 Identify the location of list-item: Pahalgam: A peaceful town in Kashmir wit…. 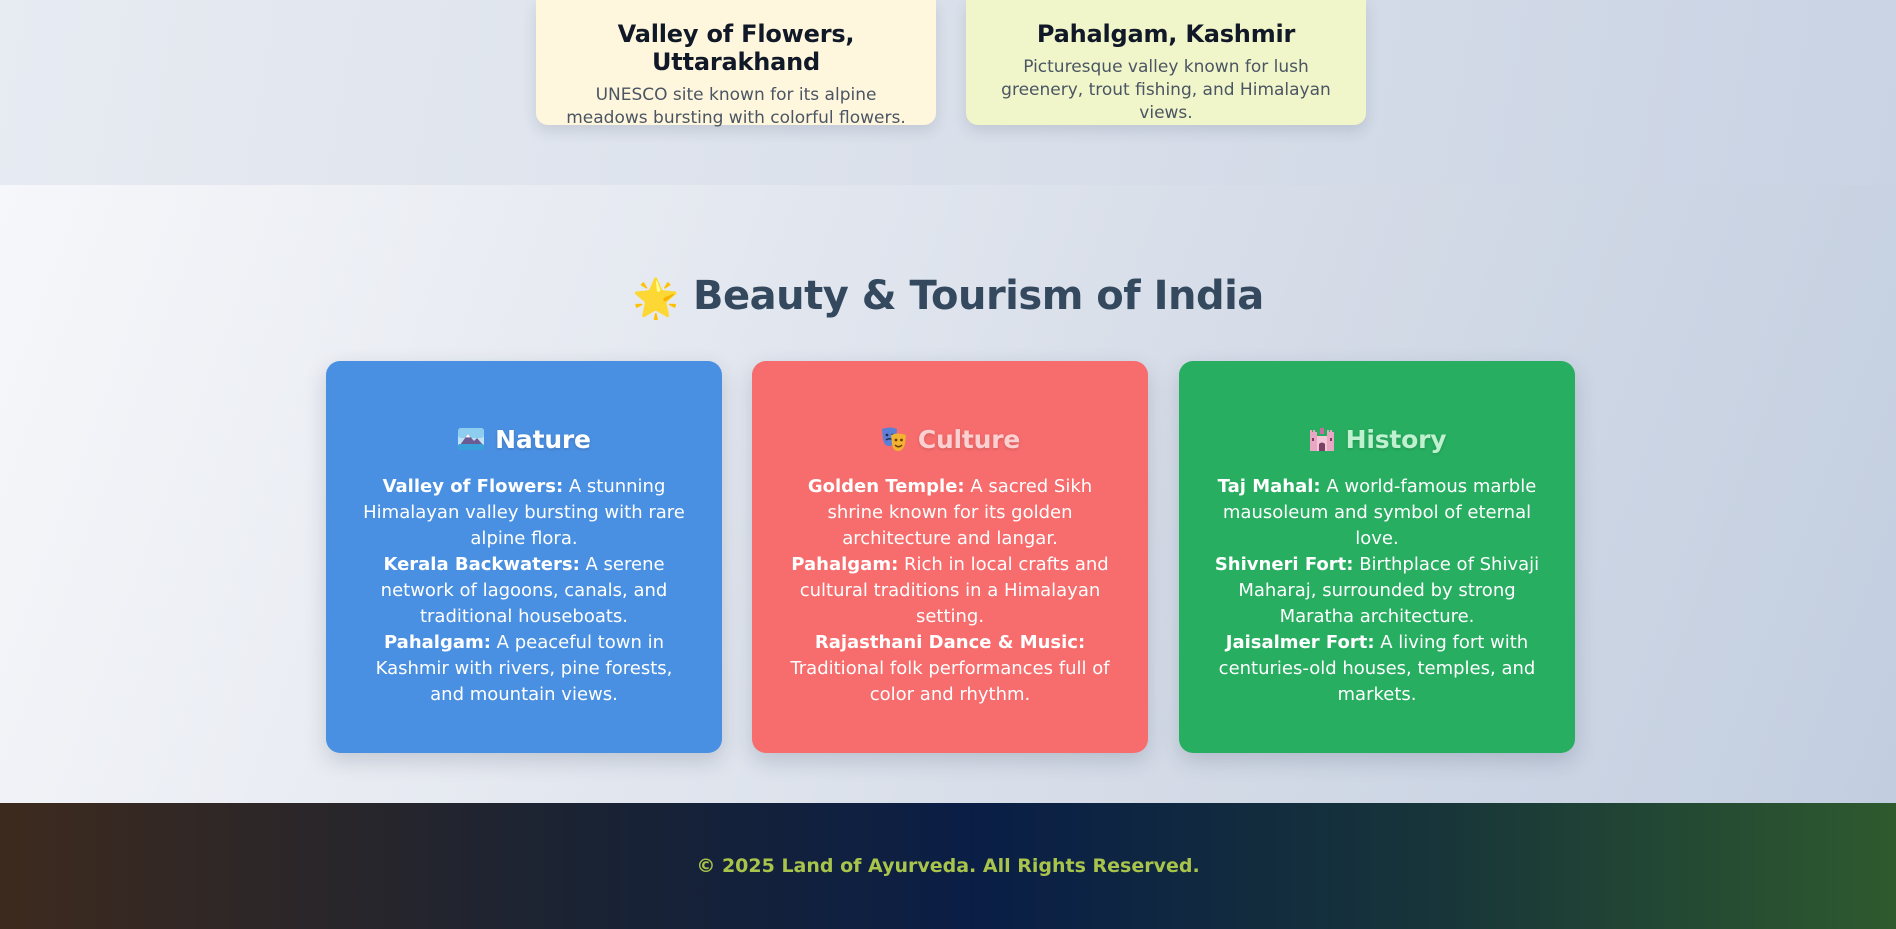
(524, 669).